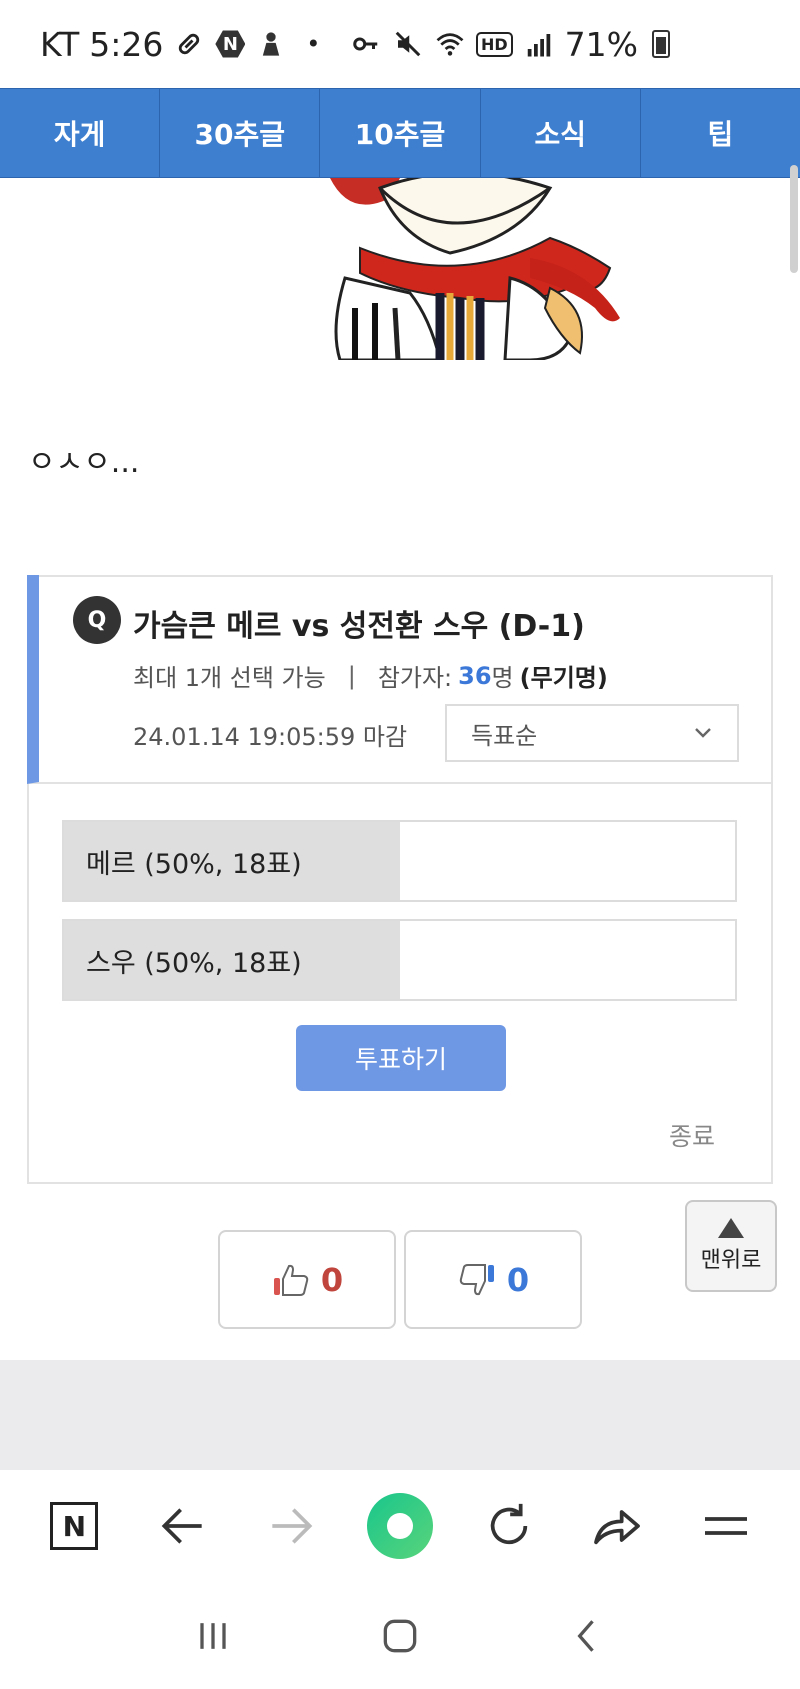 The image size is (800, 1689). I want to click on status-left: KT 5:26 N •, so click(184, 44).